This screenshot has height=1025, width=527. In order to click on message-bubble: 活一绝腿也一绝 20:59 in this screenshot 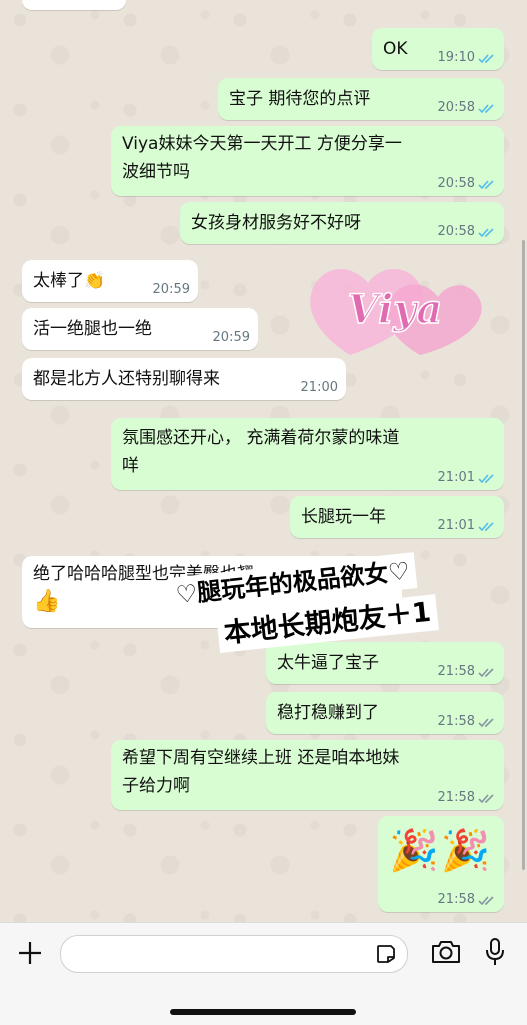, I will do `click(140, 329)`.